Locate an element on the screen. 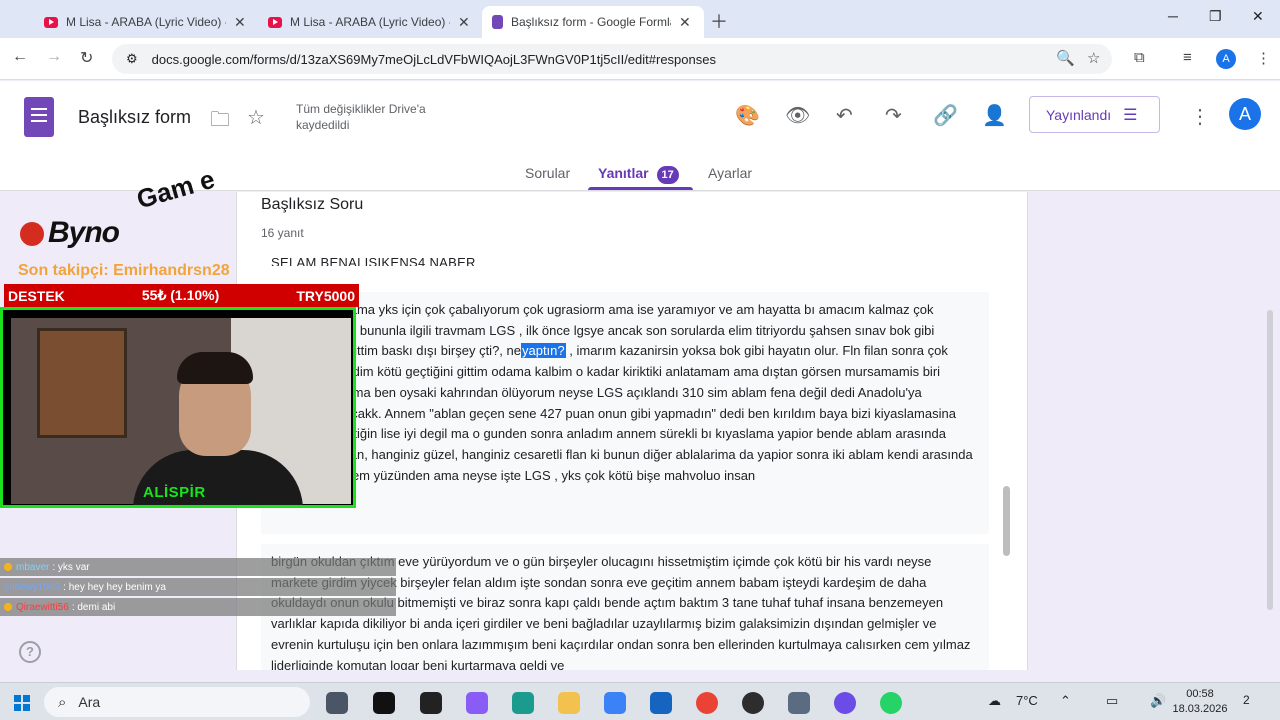 The height and width of the screenshot is (720, 1280). responses-scrollbar is located at coordinates (1006, 521).